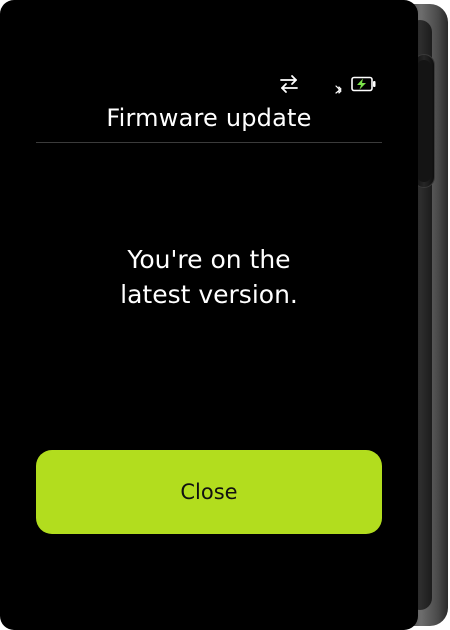 This screenshot has width=450, height=630. I want to click on close-button: Close, so click(209, 492).